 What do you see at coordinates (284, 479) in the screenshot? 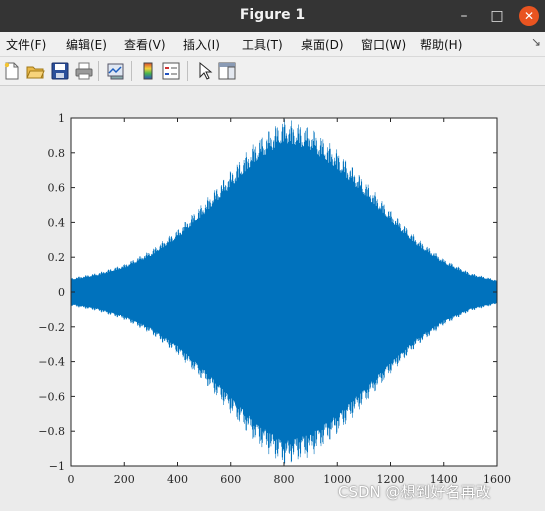
I see `x-tick-label: 800` at bounding box center [284, 479].